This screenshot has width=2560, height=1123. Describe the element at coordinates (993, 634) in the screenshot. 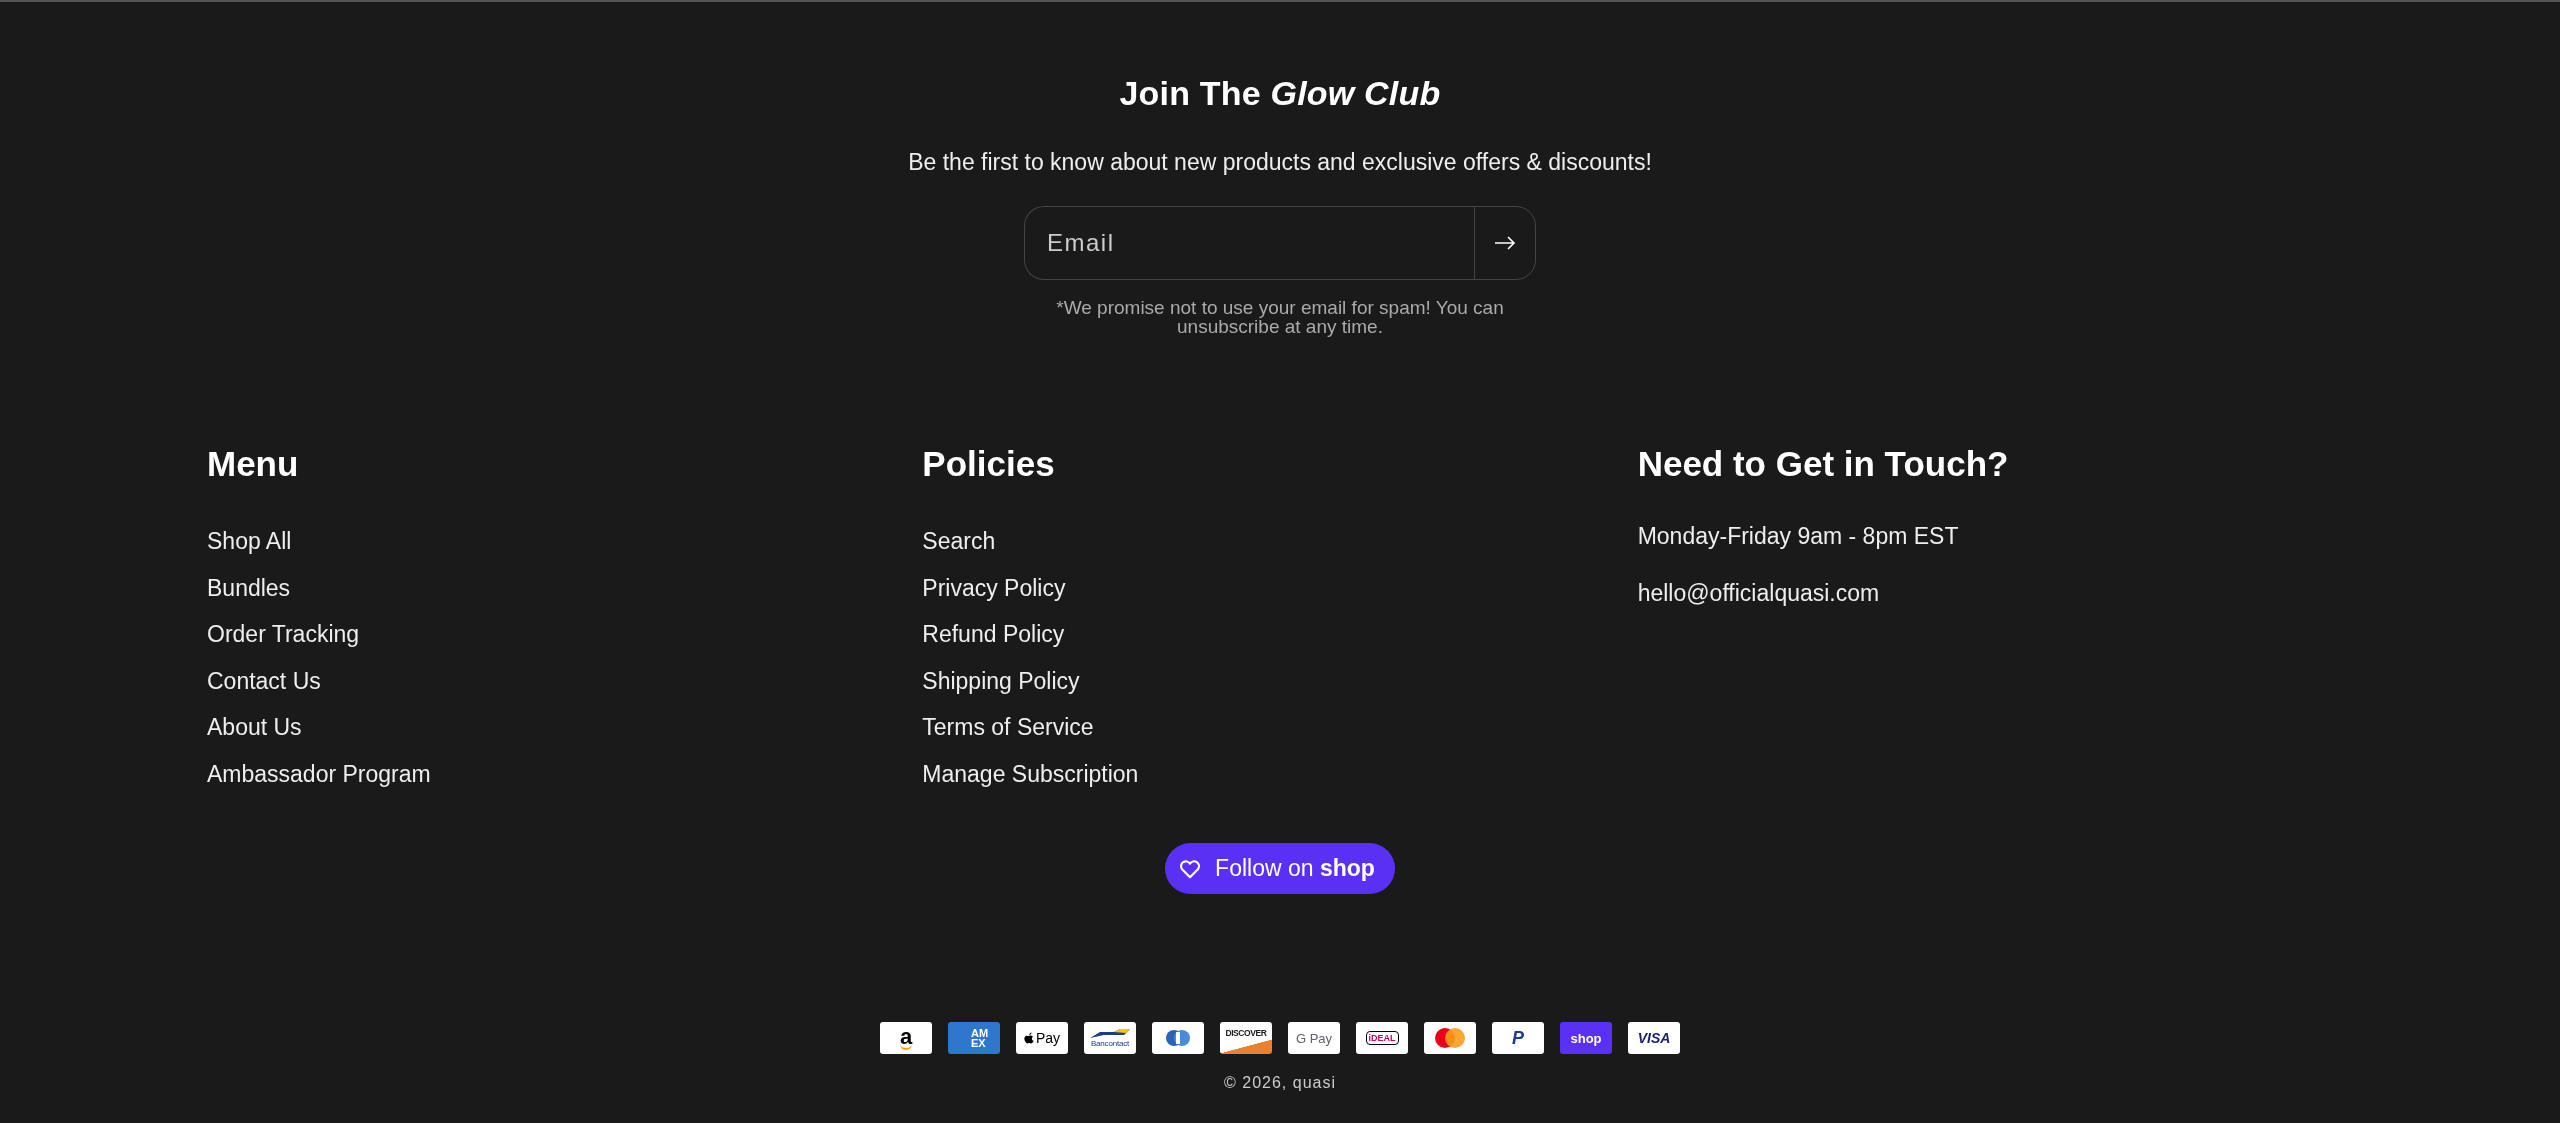

I see `footer-link: Refund Policy` at that location.